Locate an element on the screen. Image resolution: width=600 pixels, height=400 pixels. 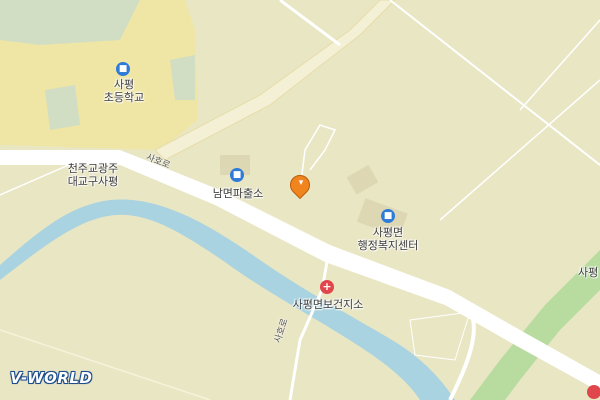
school-icon: ■ is located at coordinates (123, 69).